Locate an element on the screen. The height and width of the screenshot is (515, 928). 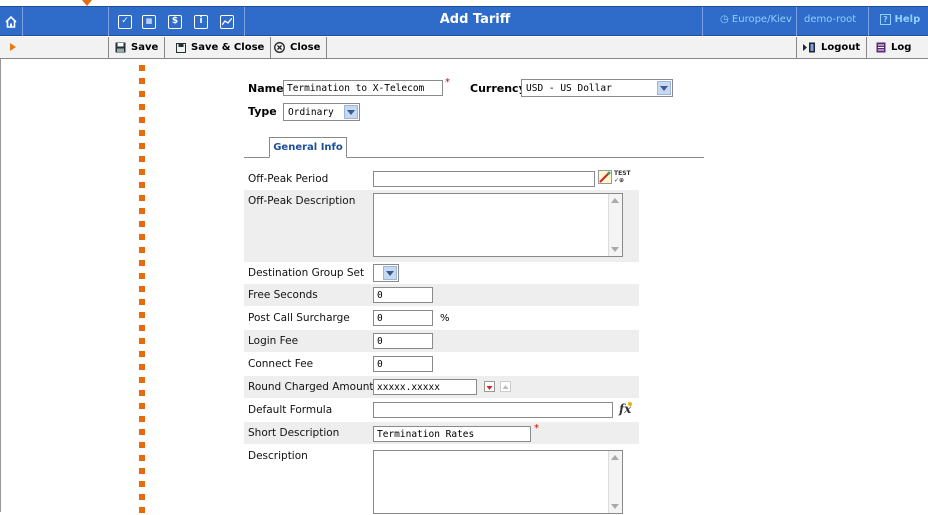
save-close-label: Save & Close is located at coordinates (228, 47).